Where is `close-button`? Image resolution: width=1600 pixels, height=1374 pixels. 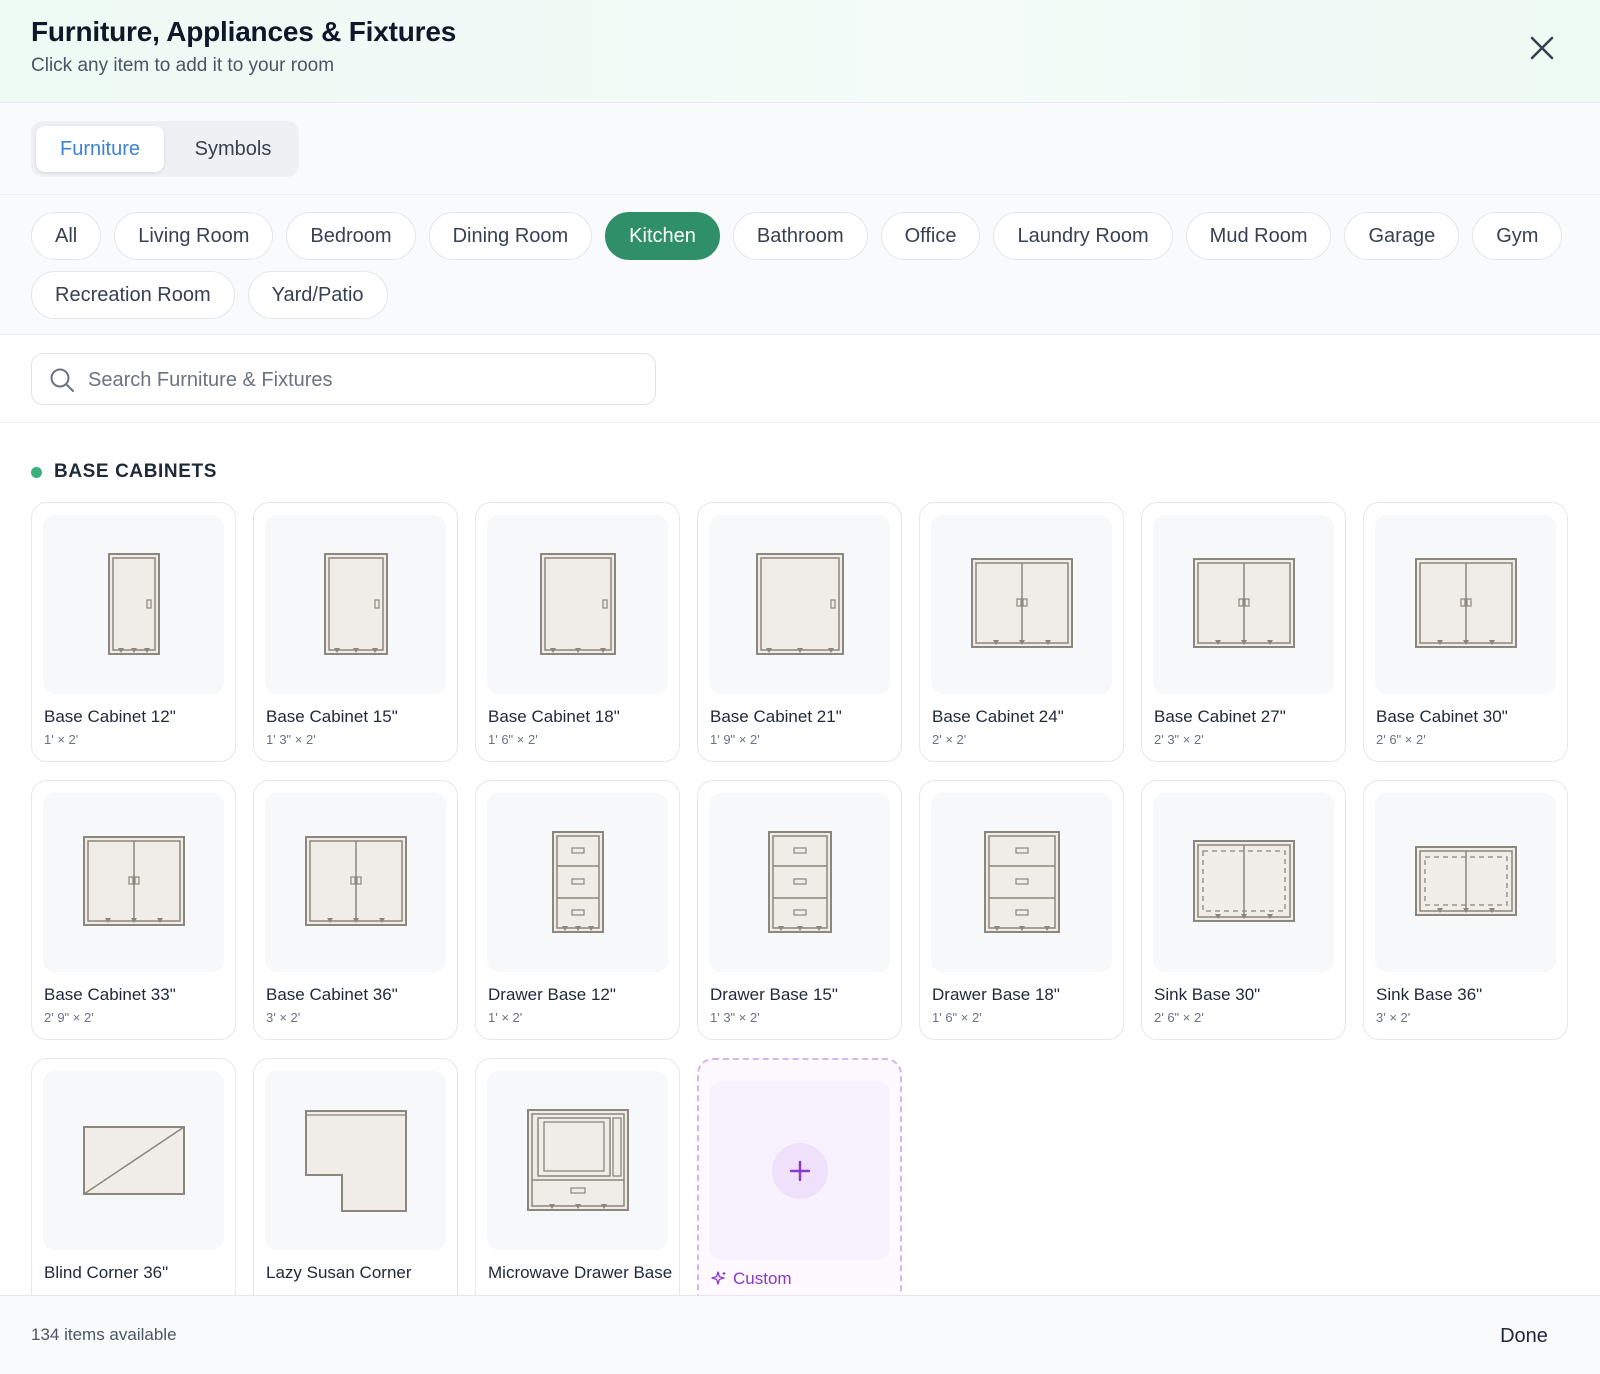 close-button is located at coordinates (1542, 48).